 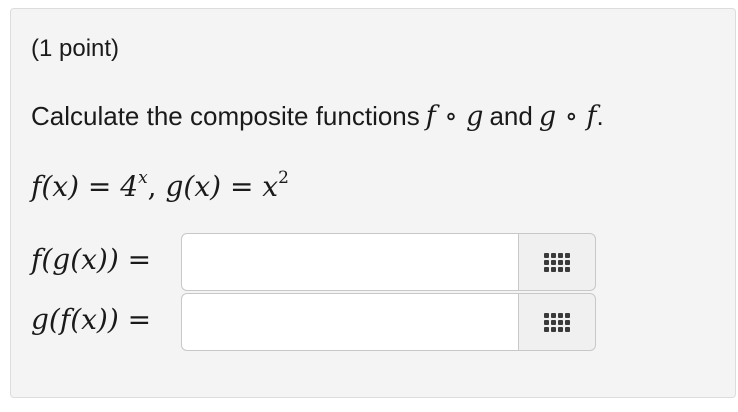 What do you see at coordinates (85, 186) in the screenshot?
I see `f-definition: f(x) = 4` at bounding box center [85, 186].